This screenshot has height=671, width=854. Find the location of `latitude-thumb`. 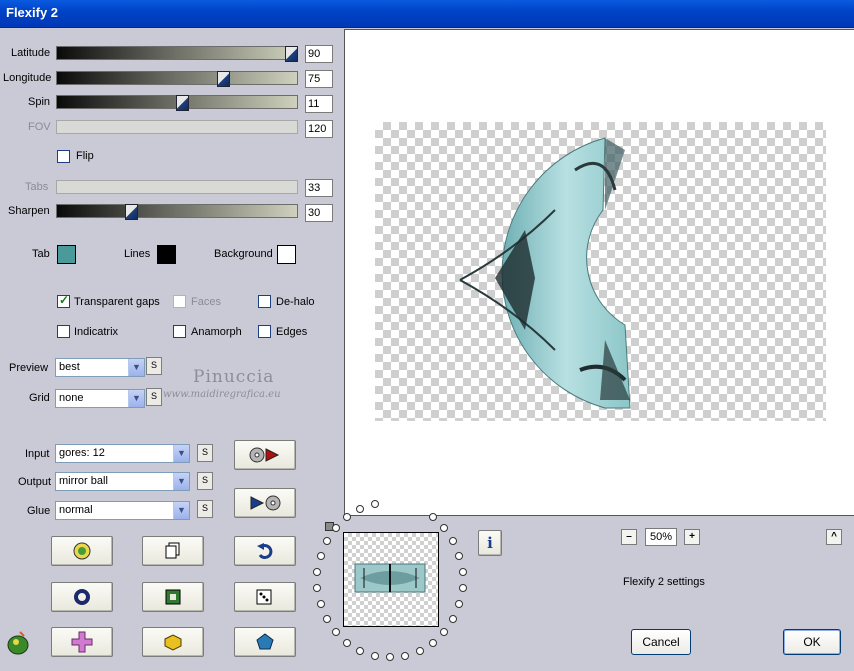

latitude-thumb is located at coordinates (291, 54).